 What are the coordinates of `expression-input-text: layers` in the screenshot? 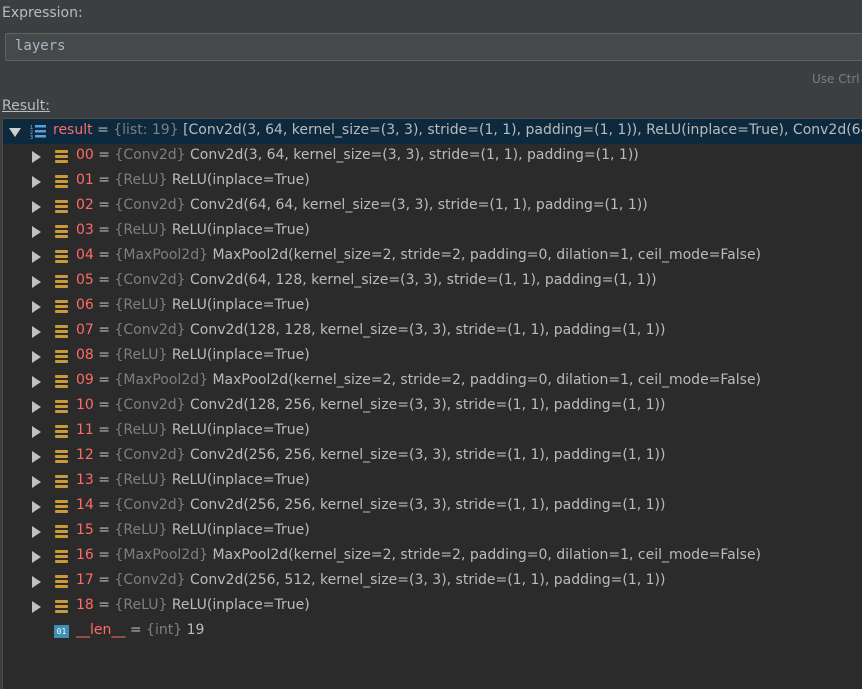 It's located at (40, 46).